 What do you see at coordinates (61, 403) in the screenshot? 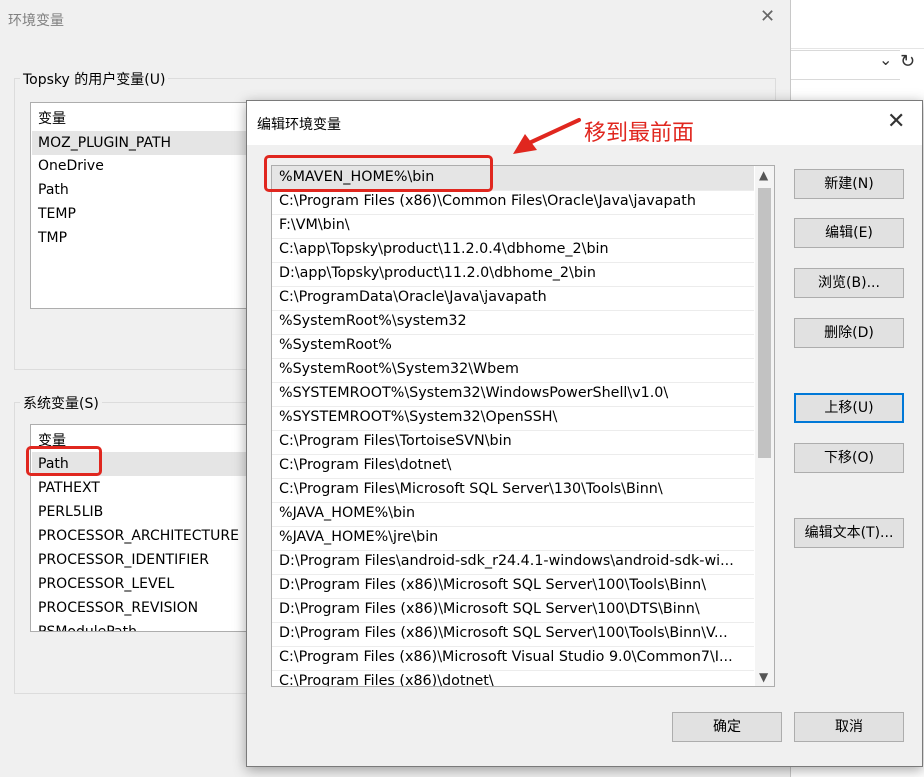
I see `system-variables-label: 系统变量(S)` at bounding box center [61, 403].